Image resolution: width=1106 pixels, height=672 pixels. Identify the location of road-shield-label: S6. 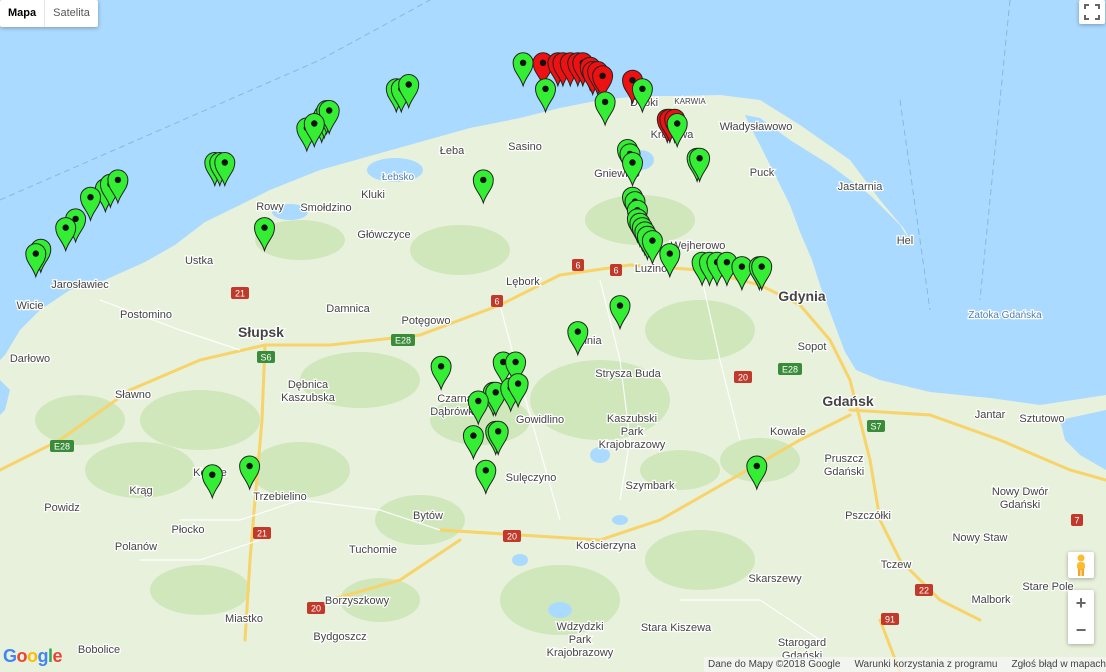
(265, 358).